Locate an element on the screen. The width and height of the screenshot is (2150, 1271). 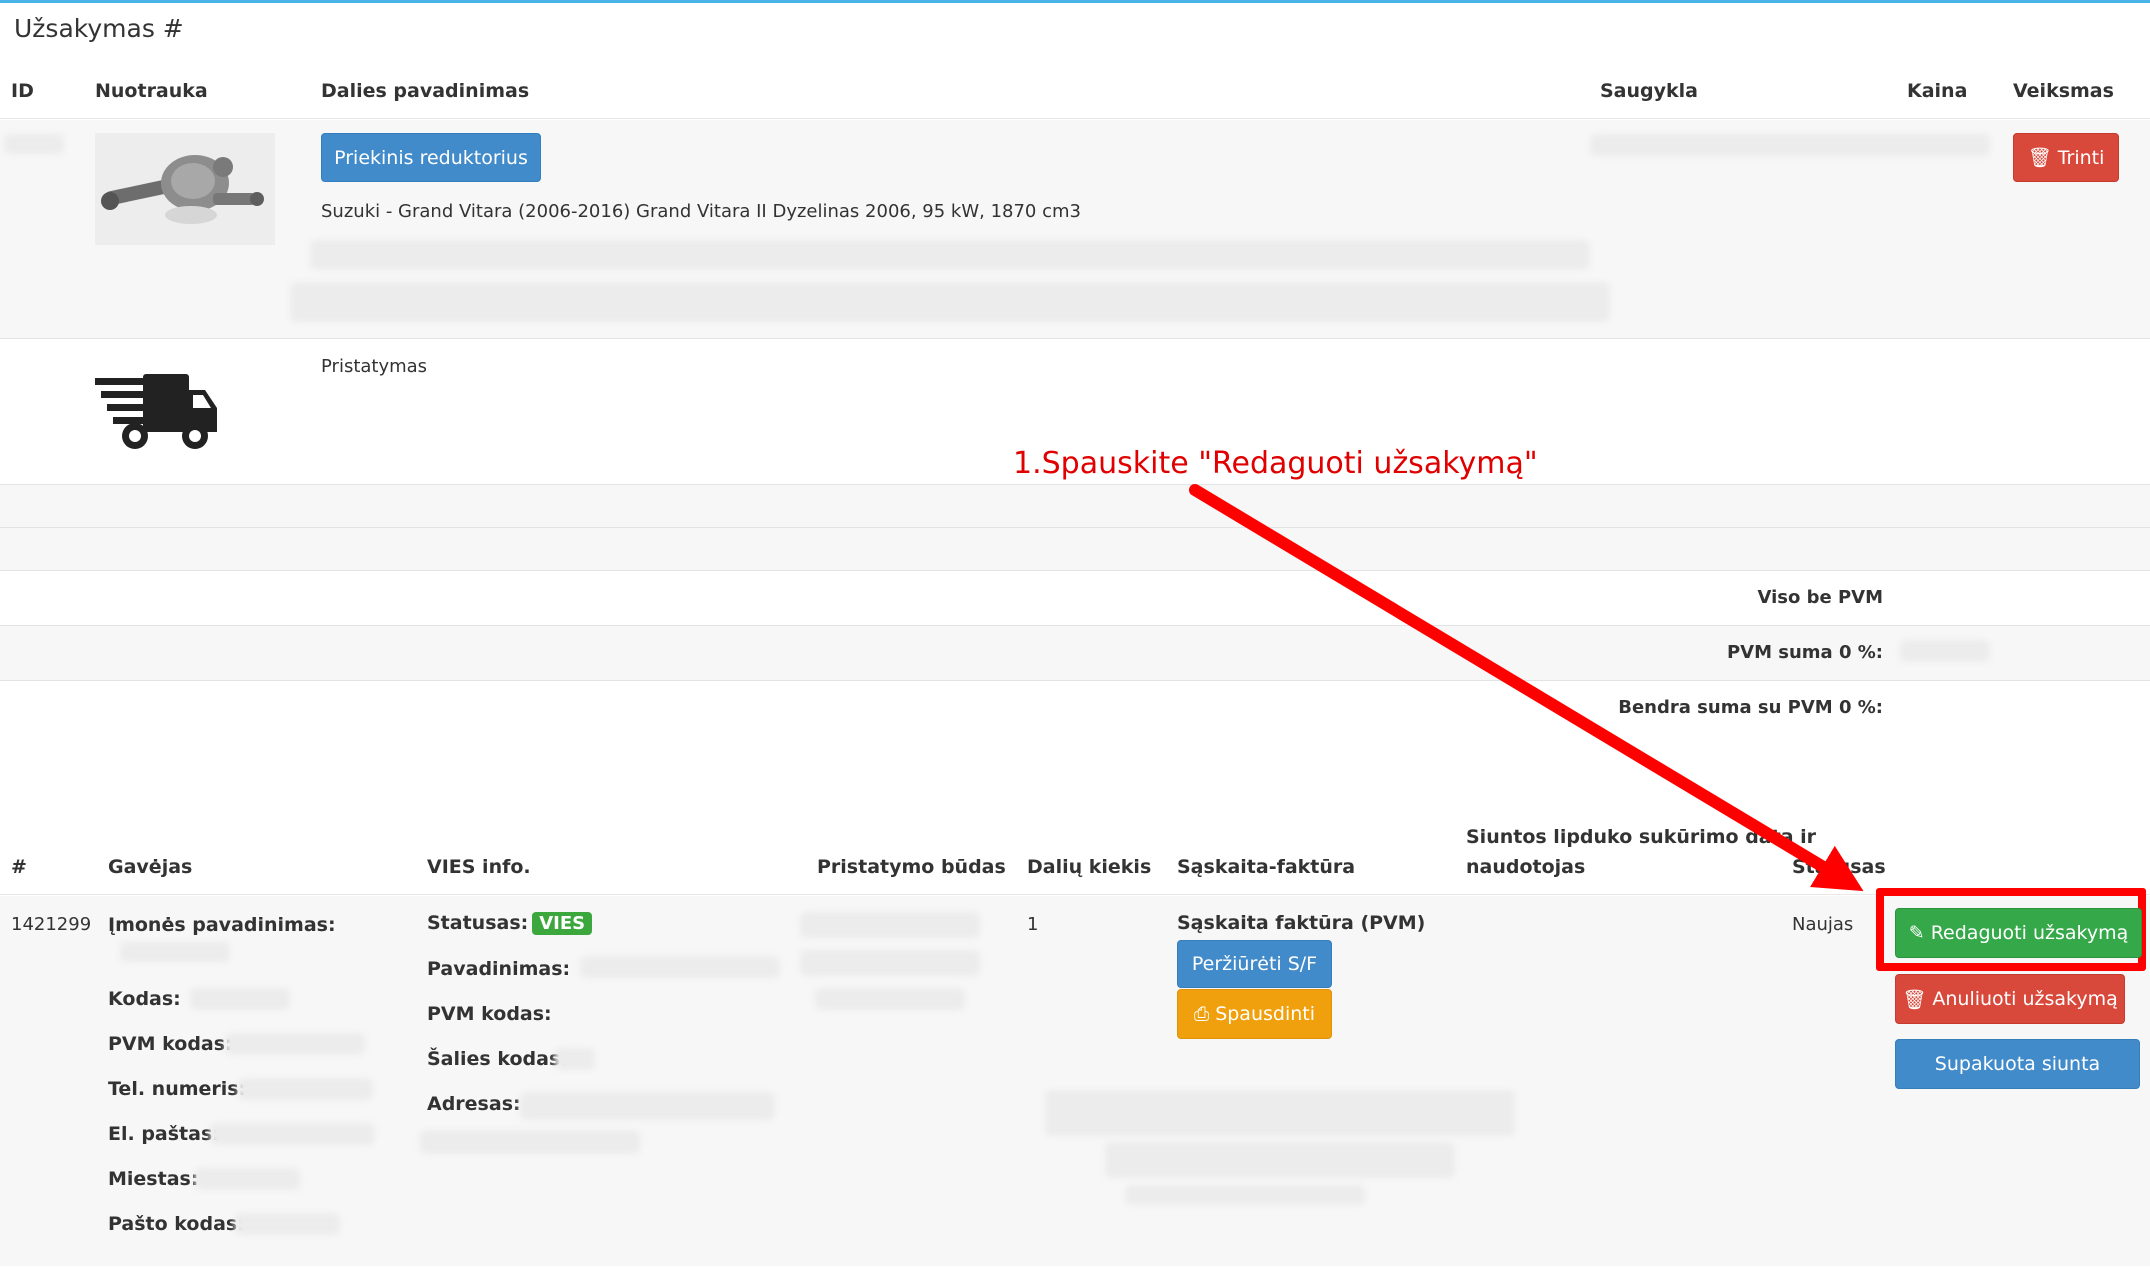
printer-icon: ⎙ is located at coordinates (1201, 1014).